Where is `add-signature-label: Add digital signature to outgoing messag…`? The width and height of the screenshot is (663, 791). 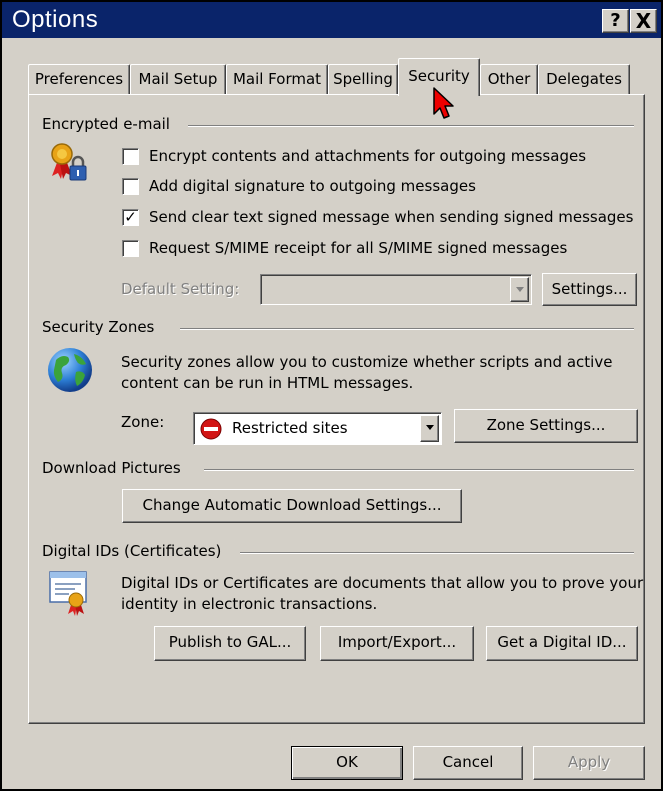
add-signature-label: Add digital signature to outgoing messag… is located at coordinates (312, 186).